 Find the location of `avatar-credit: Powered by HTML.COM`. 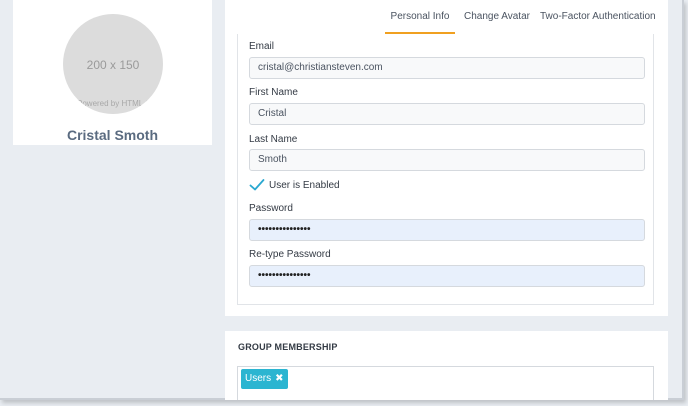

avatar-credit: Powered by HTML.COM is located at coordinates (120, 103).